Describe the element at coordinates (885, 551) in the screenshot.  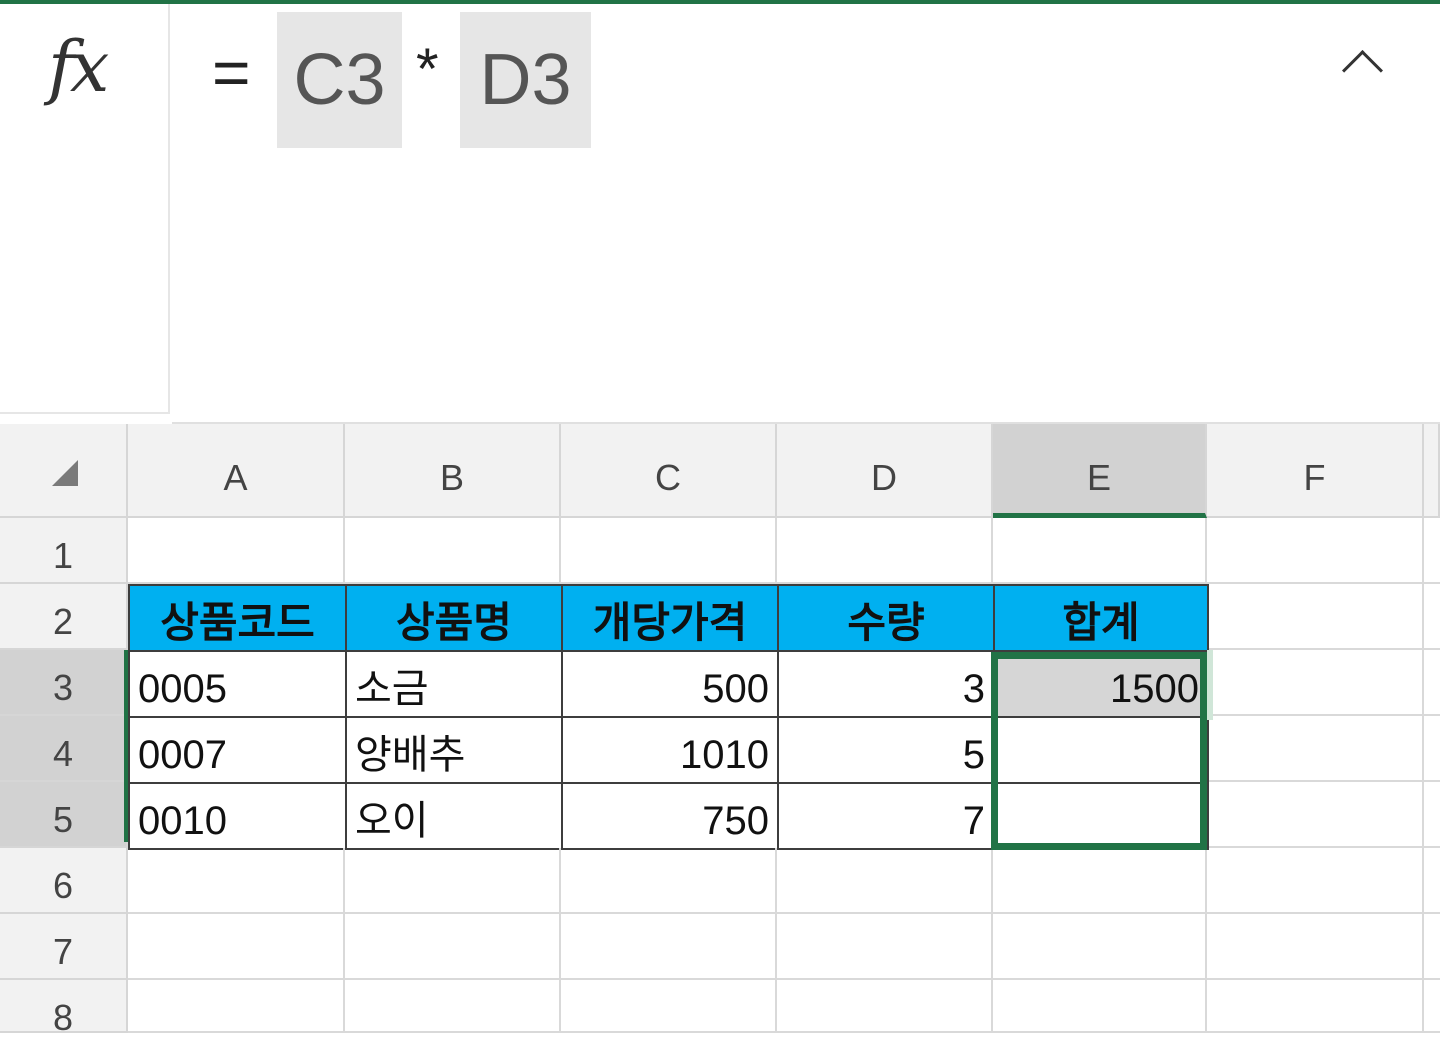
I see `cell-d1` at that location.